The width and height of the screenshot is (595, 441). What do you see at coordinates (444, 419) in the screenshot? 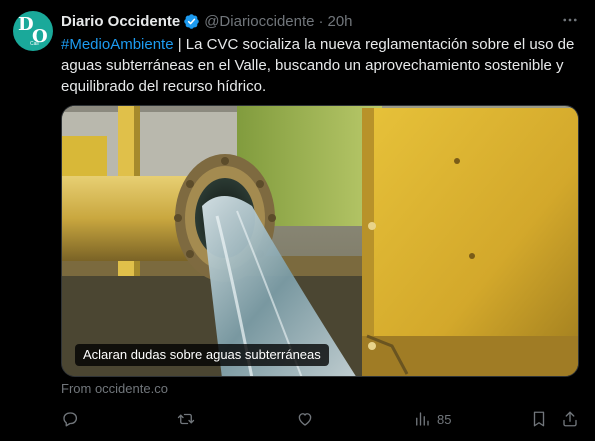
I see `views-count: 85` at bounding box center [444, 419].